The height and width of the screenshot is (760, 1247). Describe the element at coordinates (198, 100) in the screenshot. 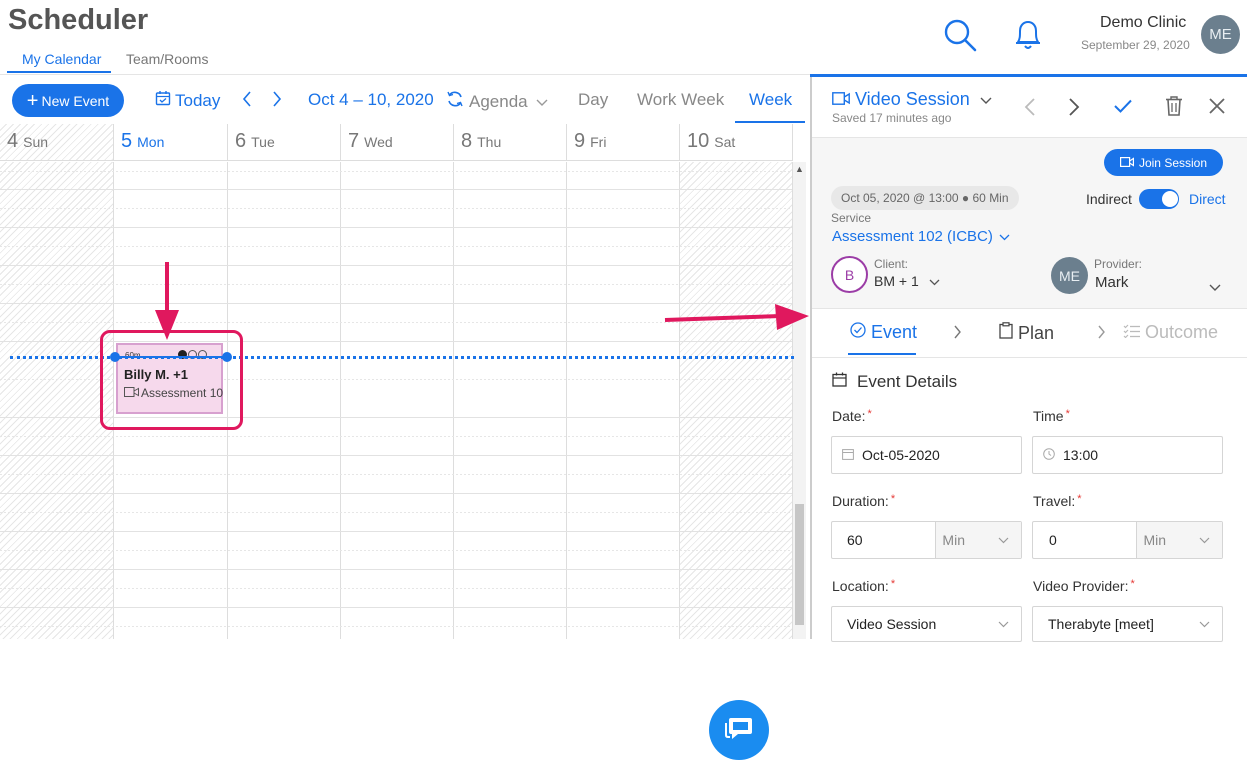

I see `today-label: Today` at that location.